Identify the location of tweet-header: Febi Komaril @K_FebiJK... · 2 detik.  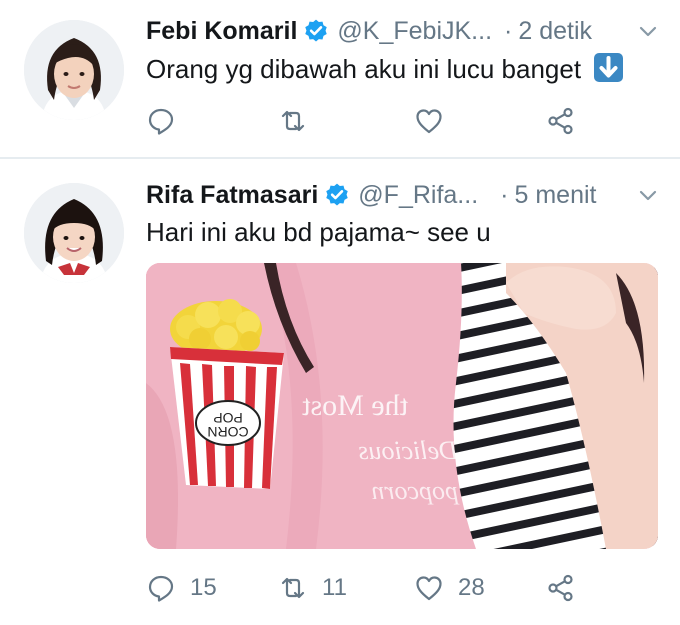
(403, 31).